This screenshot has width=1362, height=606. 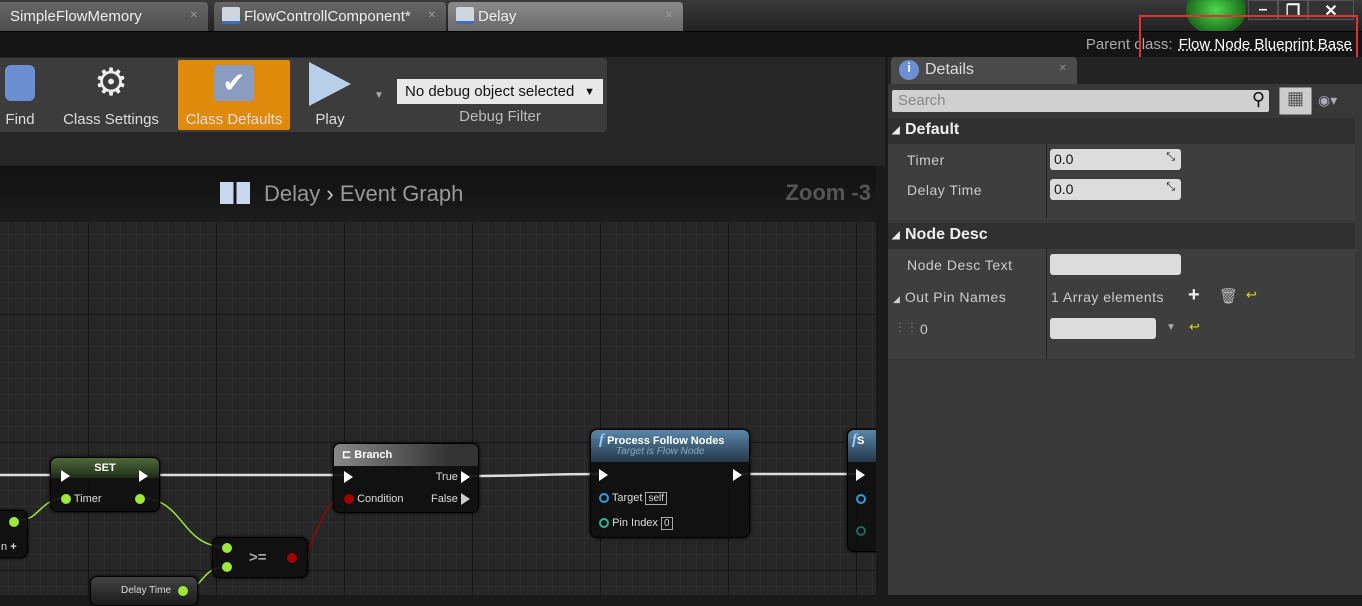 What do you see at coordinates (347, 455) in the screenshot?
I see `branch-icon: ⊏` at bounding box center [347, 455].